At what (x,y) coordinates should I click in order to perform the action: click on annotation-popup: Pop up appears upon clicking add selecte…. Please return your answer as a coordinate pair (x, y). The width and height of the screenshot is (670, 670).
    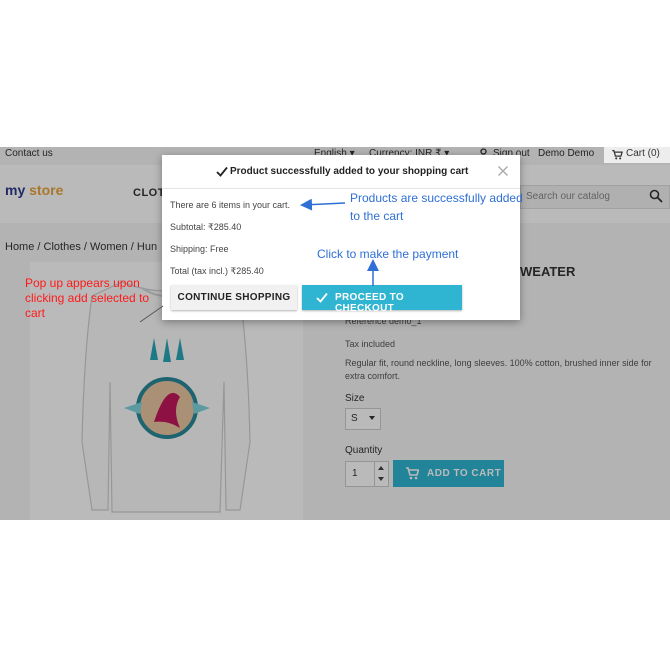
    Looking at the image, I should click on (87, 298).